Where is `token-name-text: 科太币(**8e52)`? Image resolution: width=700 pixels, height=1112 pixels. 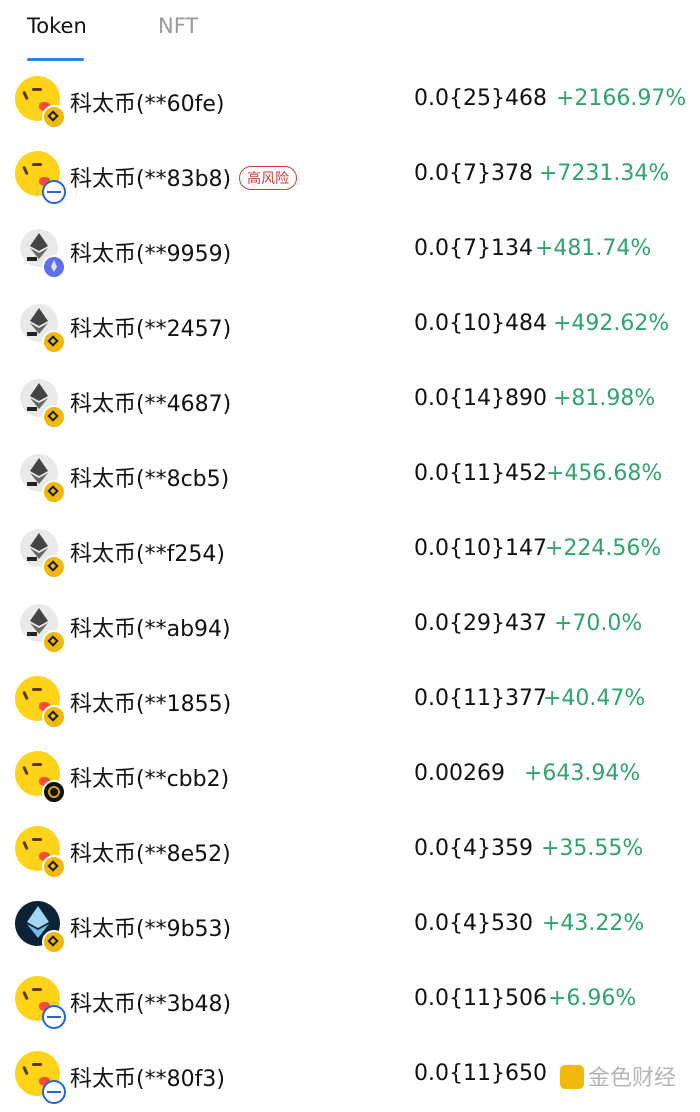
token-name-text: 科太币(**8e52) is located at coordinates (150, 854).